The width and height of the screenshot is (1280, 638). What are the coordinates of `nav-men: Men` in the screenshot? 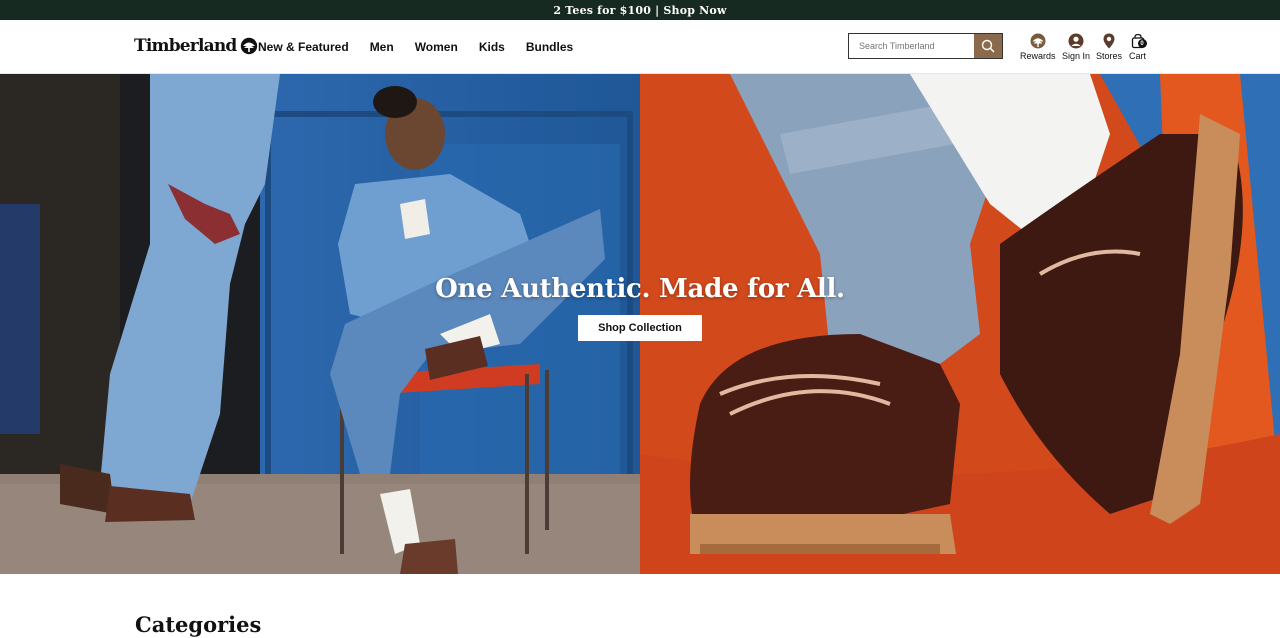 It's located at (382, 47).